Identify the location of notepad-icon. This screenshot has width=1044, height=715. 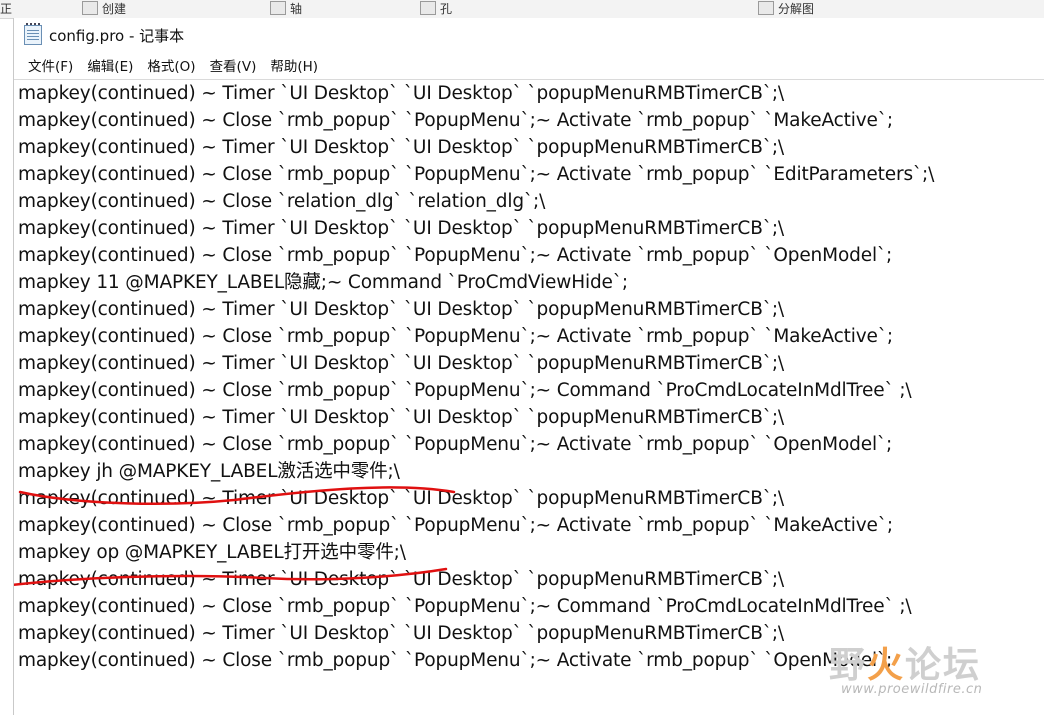
(33, 34).